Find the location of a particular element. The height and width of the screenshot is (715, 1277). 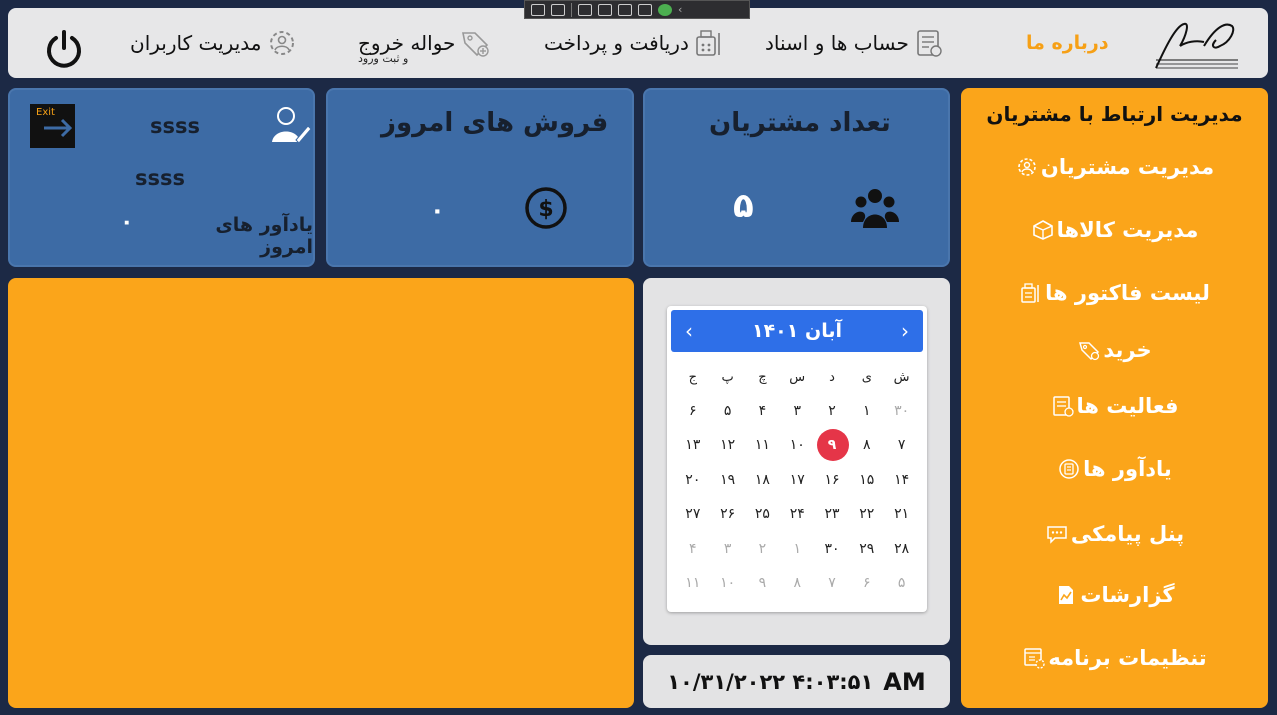

nav-accounts-label: حساب ها و اسناد is located at coordinates (837, 43).